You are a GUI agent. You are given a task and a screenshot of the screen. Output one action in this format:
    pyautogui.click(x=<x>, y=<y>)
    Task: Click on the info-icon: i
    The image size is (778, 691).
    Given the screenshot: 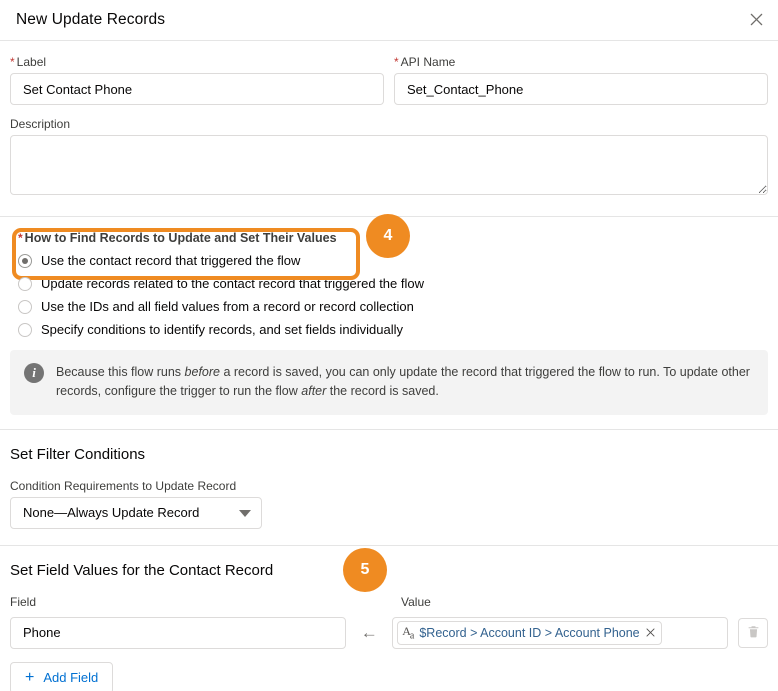 What is the action you would take?
    pyautogui.click(x=34, y=373)
    